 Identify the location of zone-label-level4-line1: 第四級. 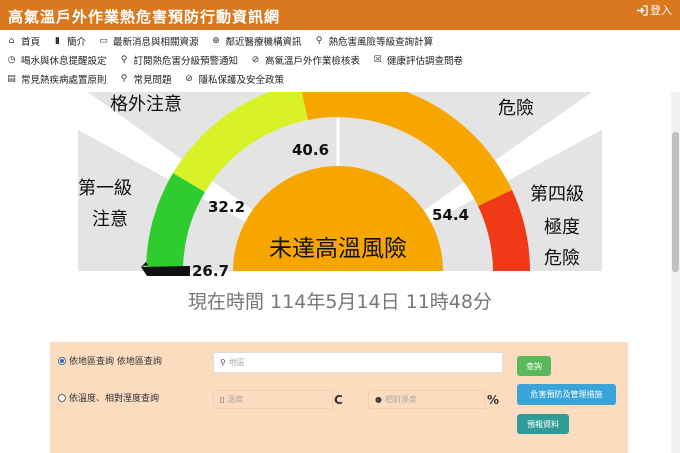
(557, 194).